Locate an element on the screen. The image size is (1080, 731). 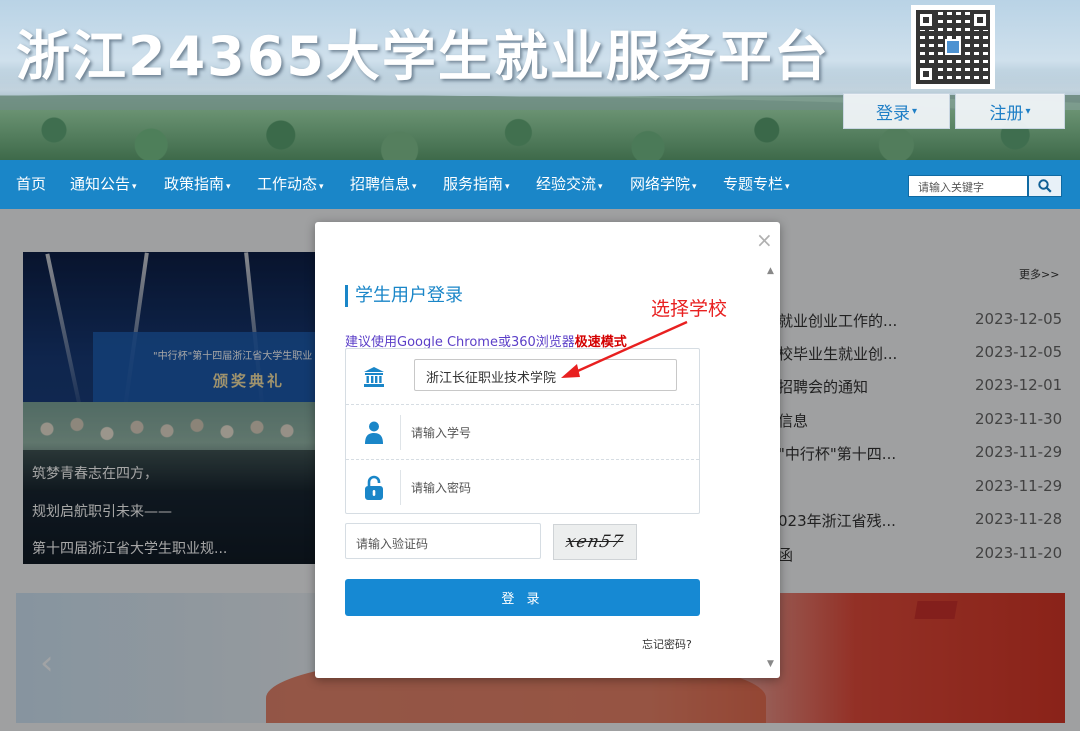
scroll-up-arrow-icon: ▲ is located at coordinates (770, 271).